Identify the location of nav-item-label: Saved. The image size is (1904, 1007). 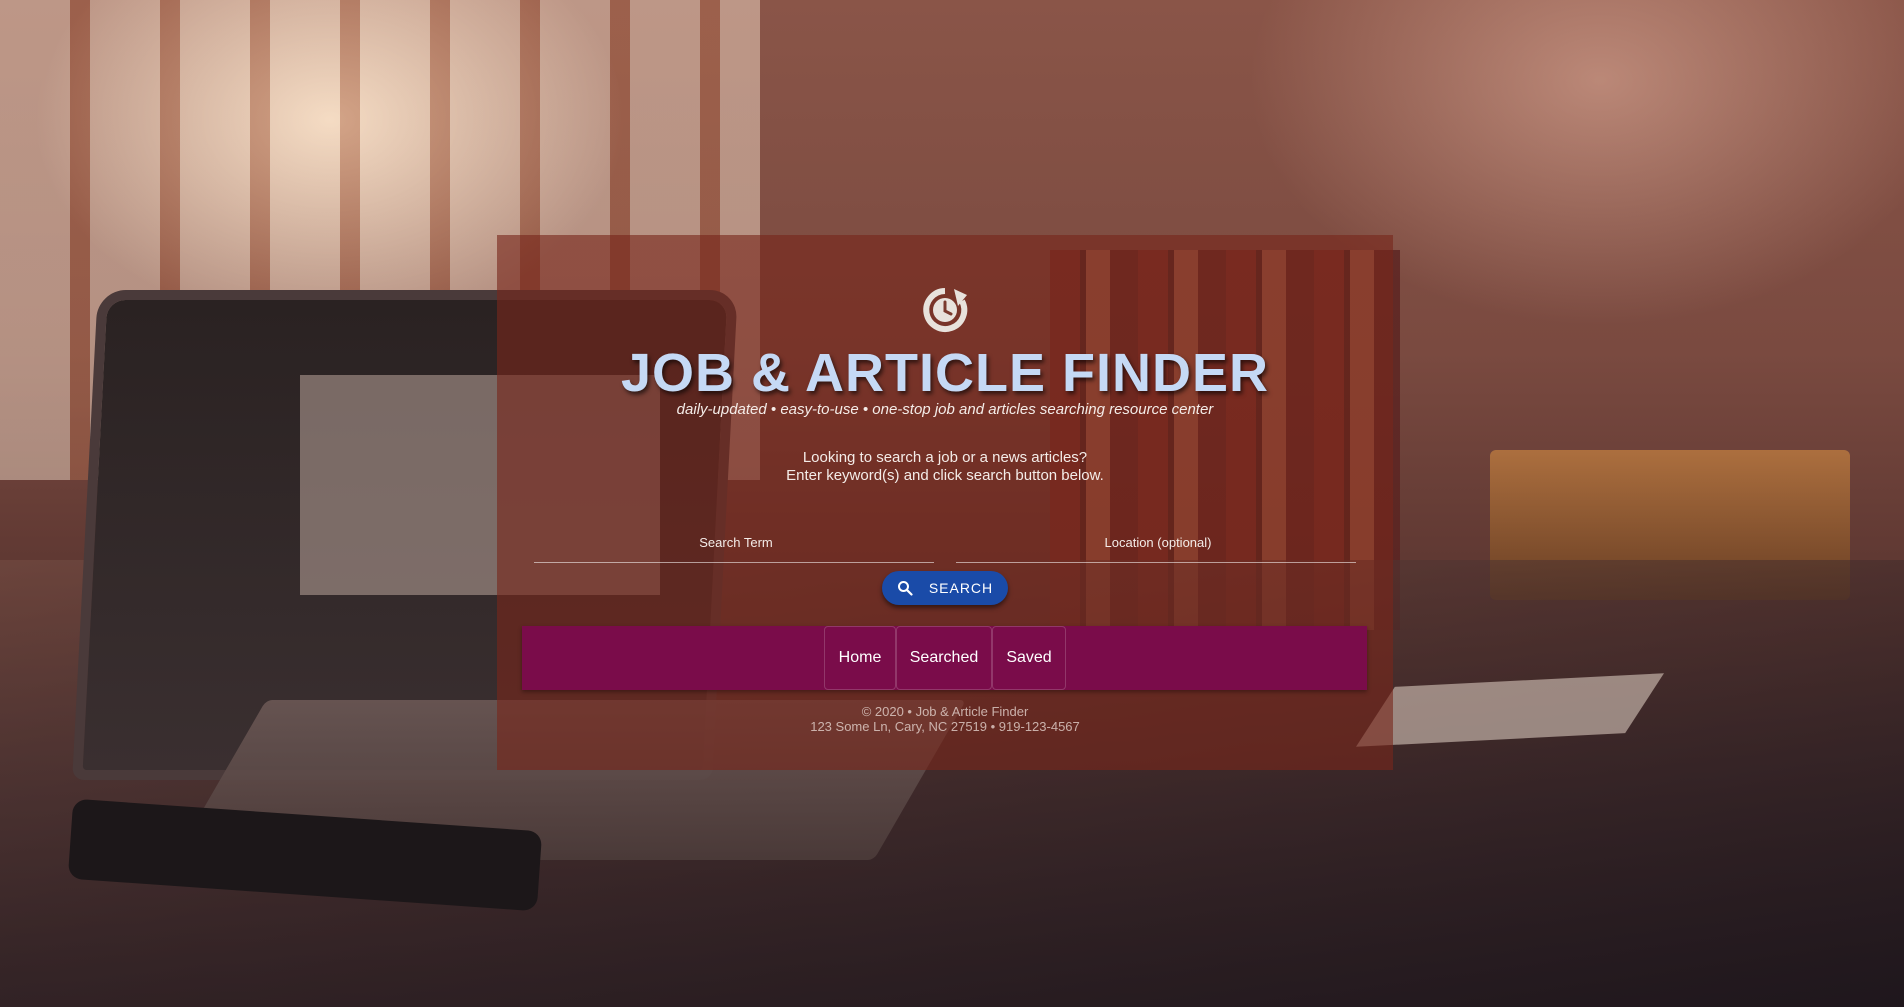
(1029, 657).